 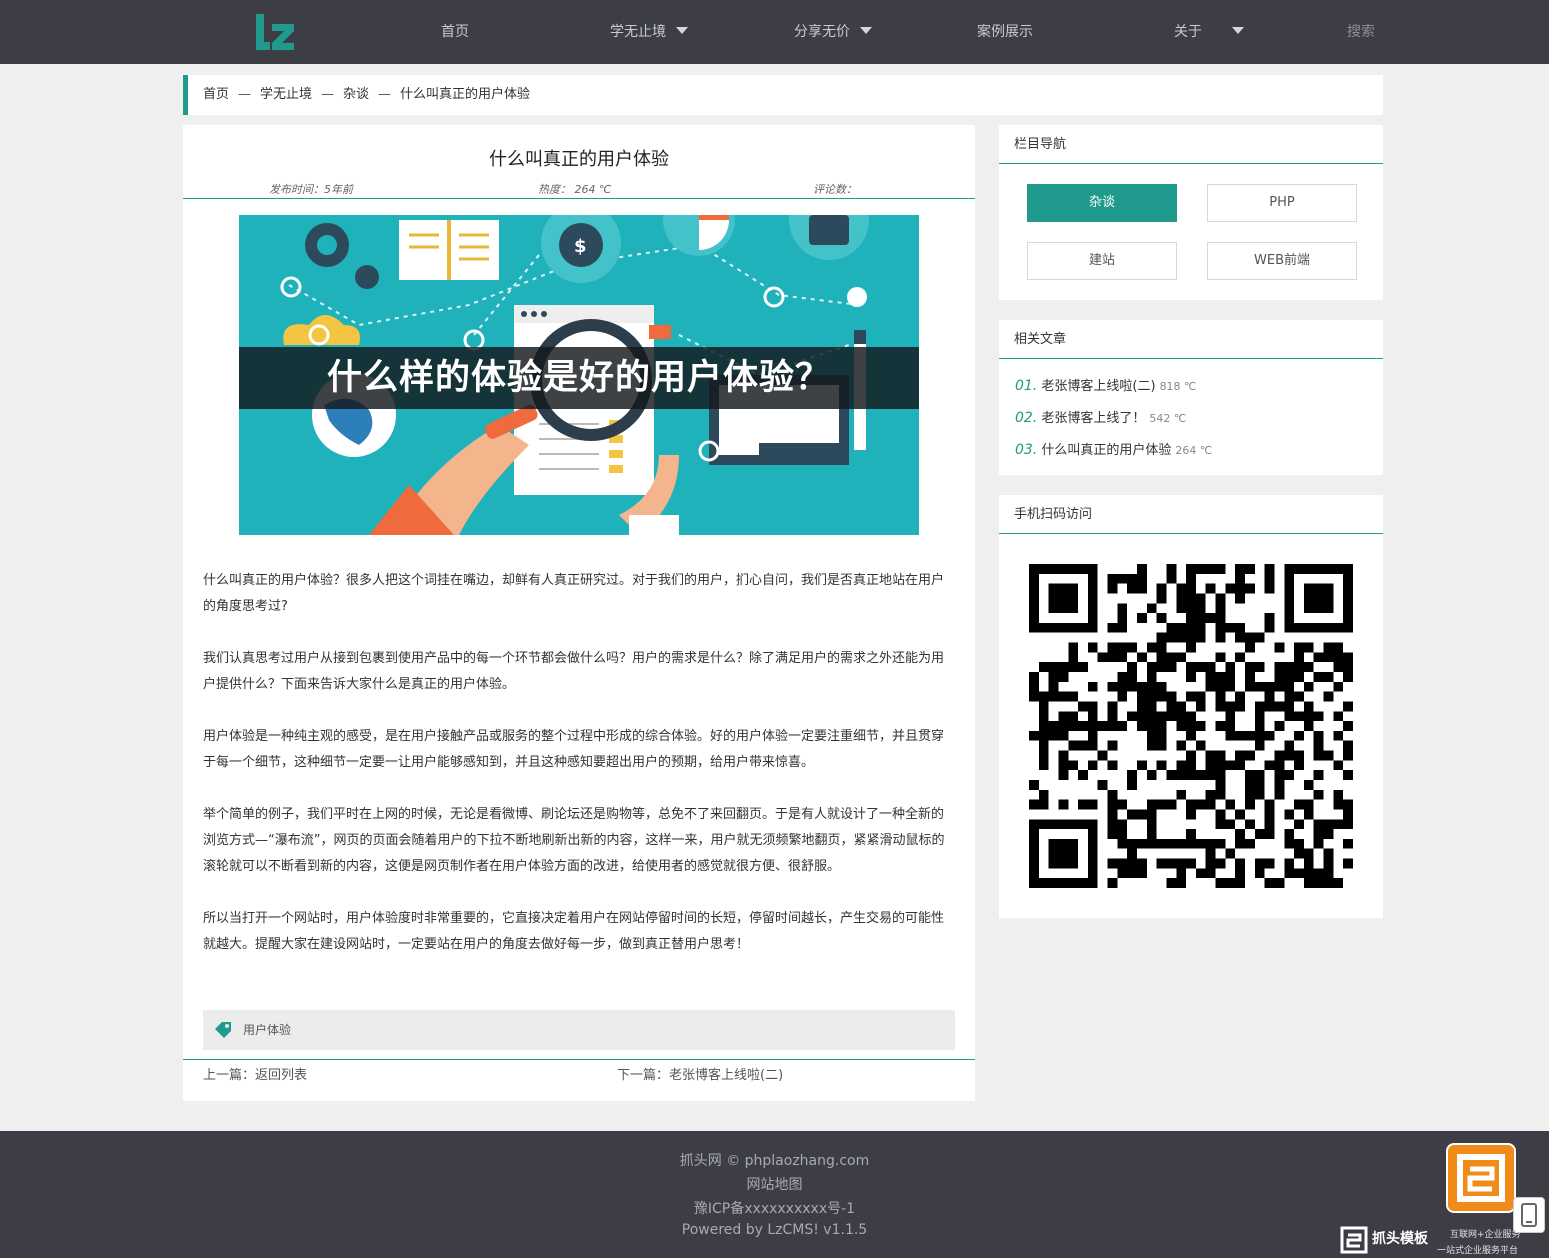 What do you see at coordinates (579, 1030) in the screenshot?
I see `article-tags: 用户体验` at bounding box center [579, 1030].